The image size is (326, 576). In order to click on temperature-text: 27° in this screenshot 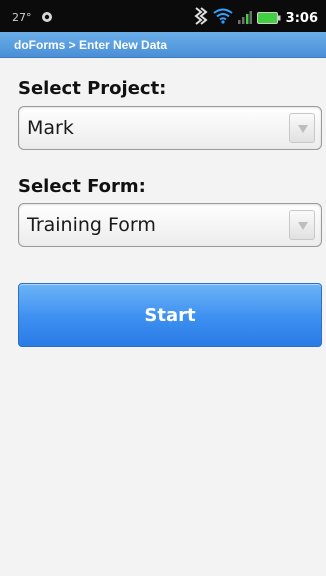, I will do `click(22, 17)`.